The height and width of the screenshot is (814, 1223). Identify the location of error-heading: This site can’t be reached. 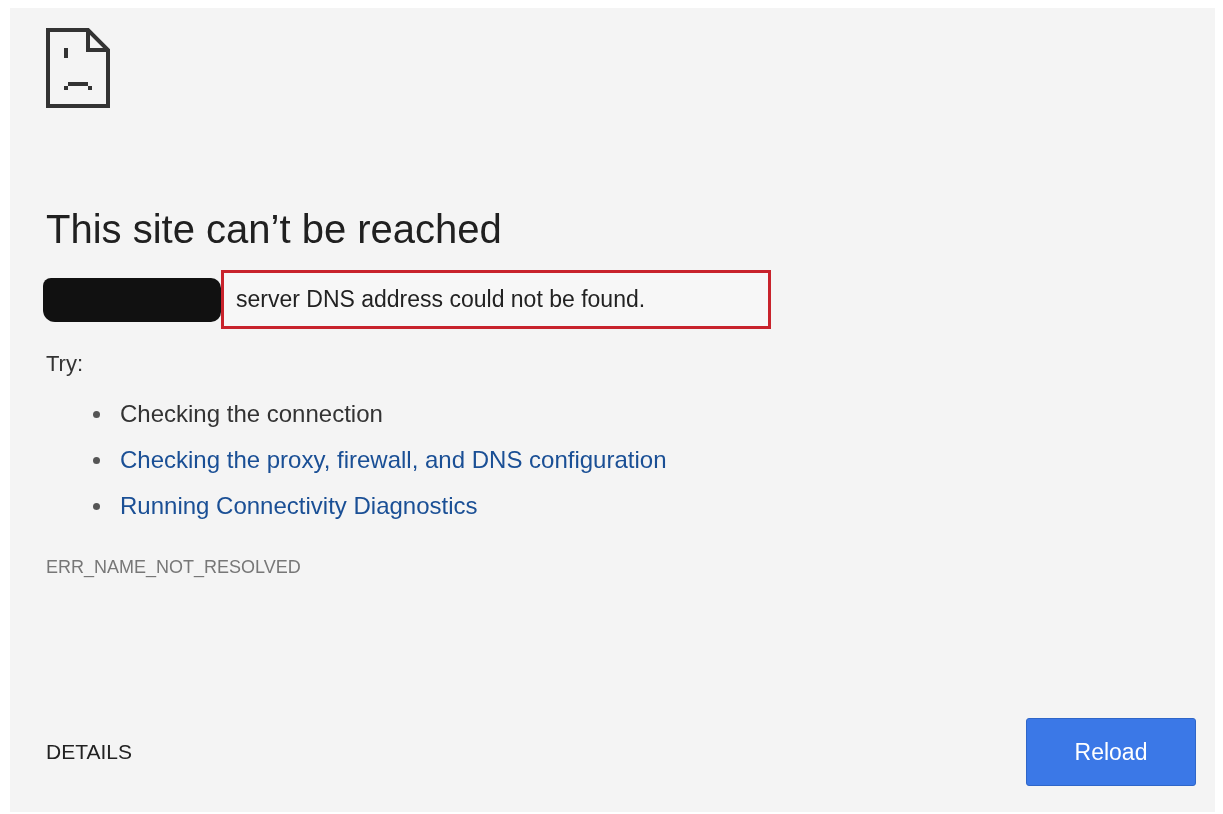
(274, 229).